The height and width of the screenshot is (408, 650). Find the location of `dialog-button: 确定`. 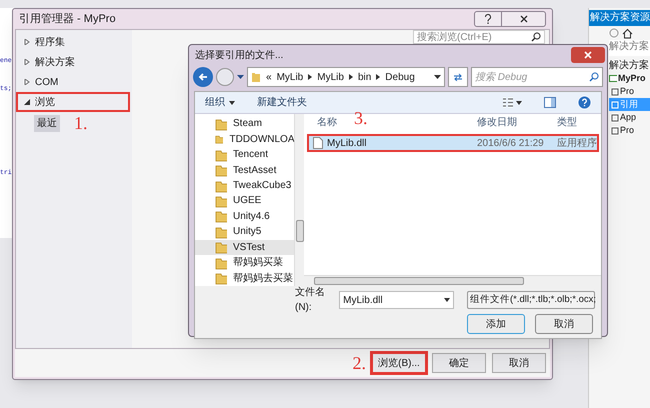

dialog-button: 确定 is located at coordinates (459, 363).